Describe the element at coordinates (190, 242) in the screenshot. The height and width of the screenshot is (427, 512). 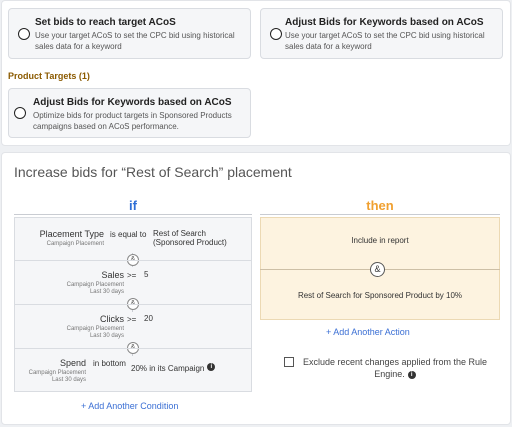
I see `condition-value-detail: (Sponsored Product)` at that location.